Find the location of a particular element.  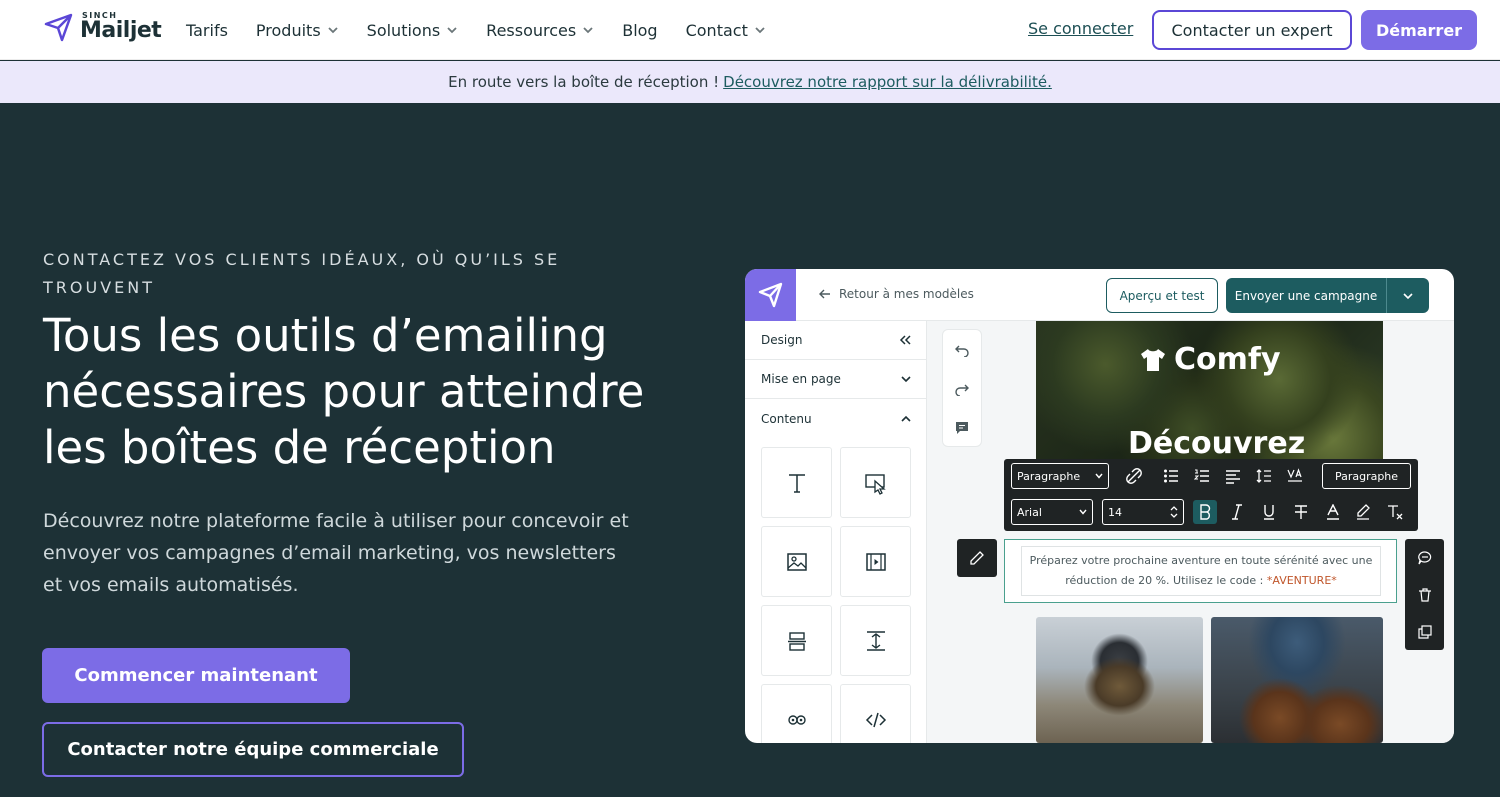

block-duplicate-button is located at coordinates (1424, 631).